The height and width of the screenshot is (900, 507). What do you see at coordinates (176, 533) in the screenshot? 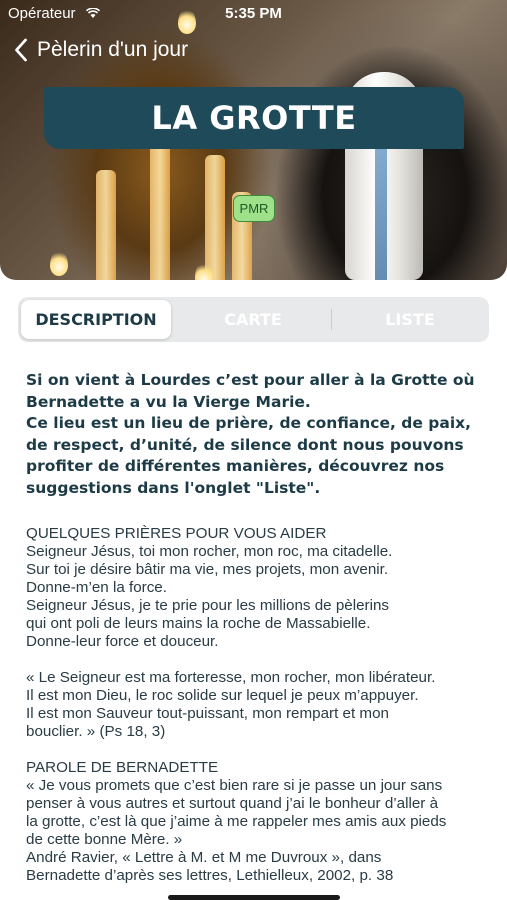
I see `prayers-heading: QUELQUES PRIÈRES POUR VOUS AIDER` at bounding box center [176, 533].